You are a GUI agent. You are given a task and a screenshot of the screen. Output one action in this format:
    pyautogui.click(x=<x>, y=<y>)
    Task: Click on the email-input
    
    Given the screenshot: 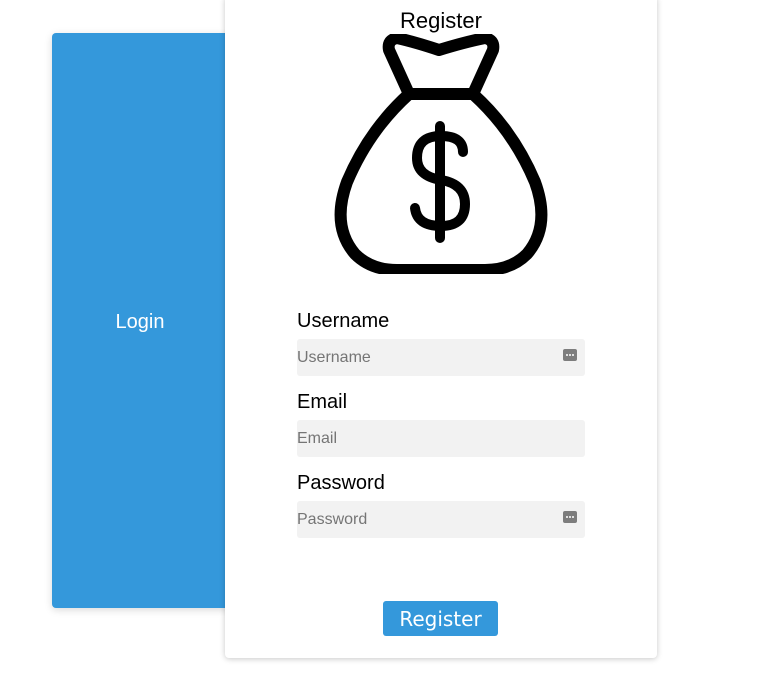 What is the action you would take?
    pyautogui.click(x=441, y=438)
    